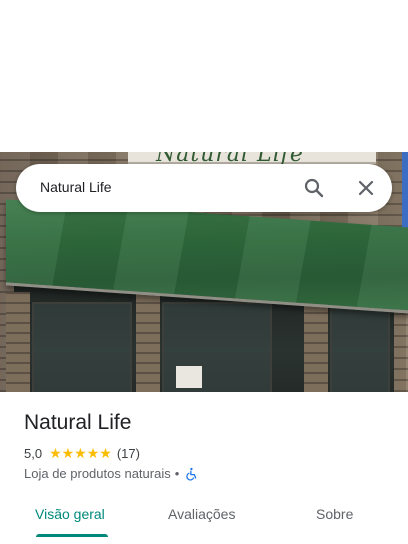  Describe the element at coordinates (70, 514) in the screenshot. I see `tab-overview: Visão geral` at that location.